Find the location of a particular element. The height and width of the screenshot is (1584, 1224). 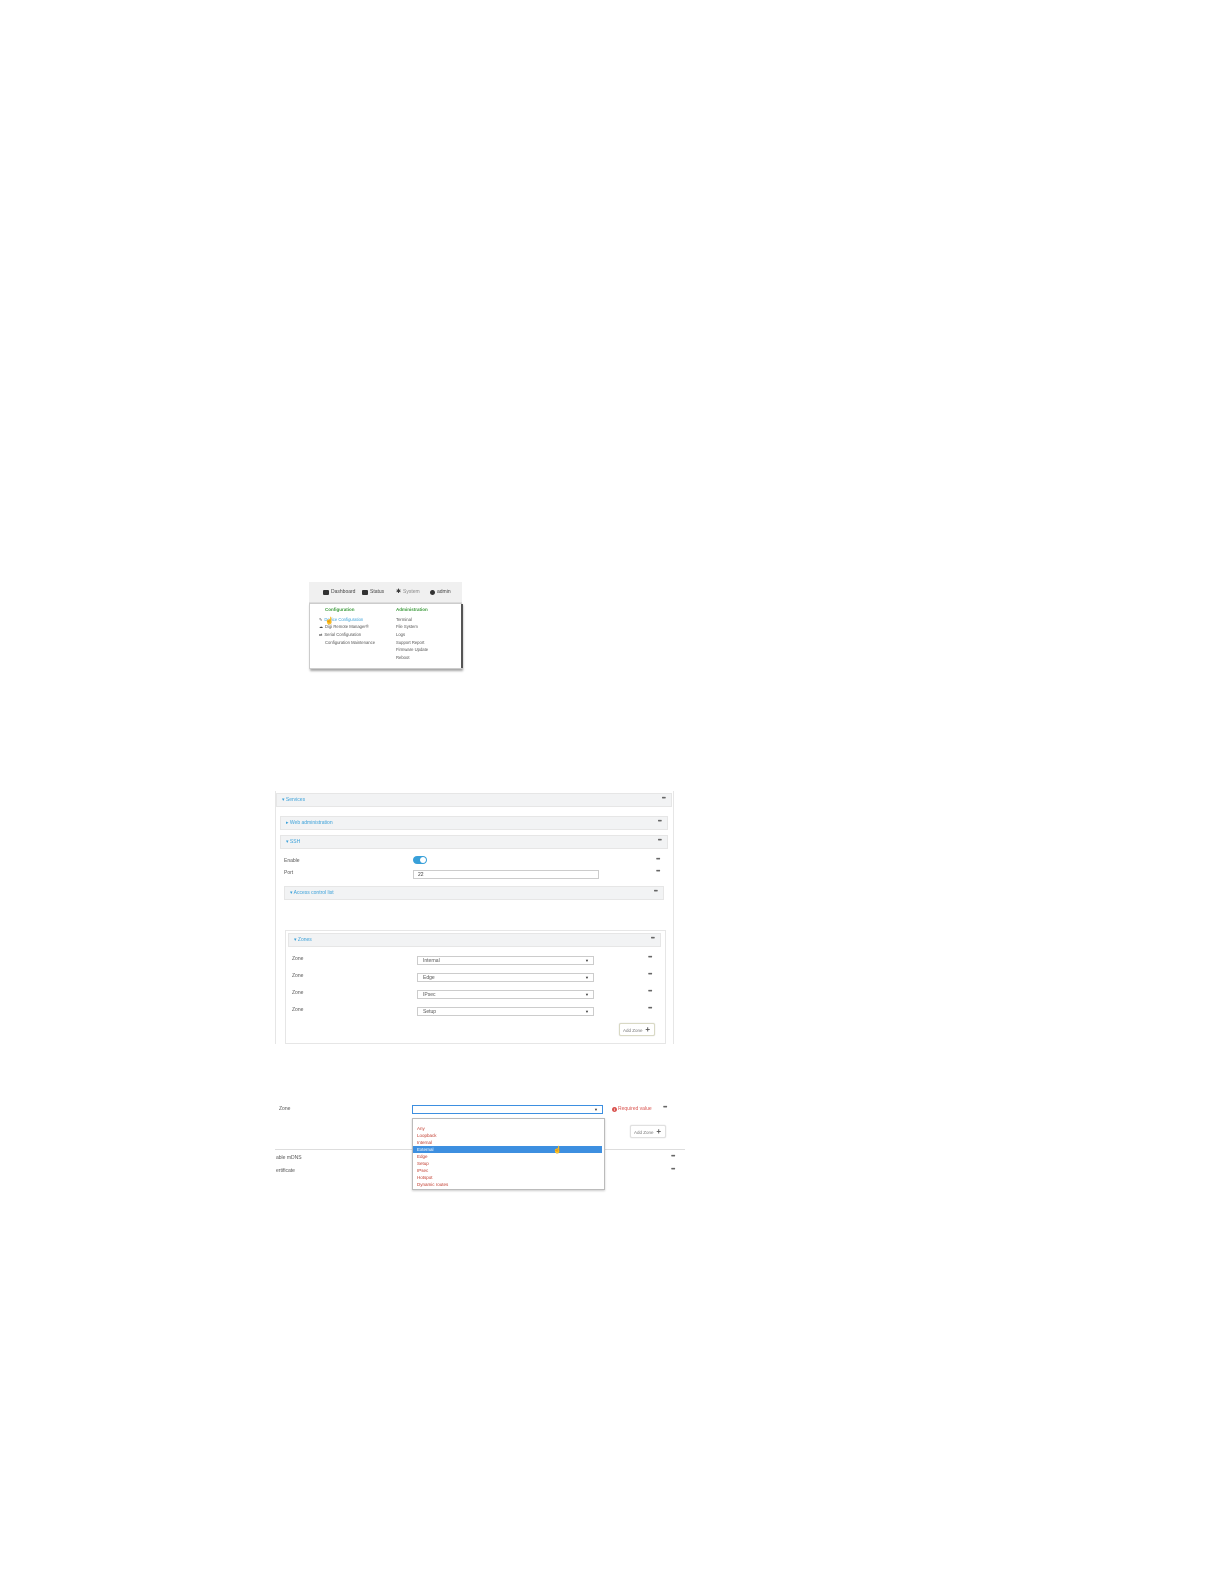

port-label: Port is located at coordinates (289, 873).